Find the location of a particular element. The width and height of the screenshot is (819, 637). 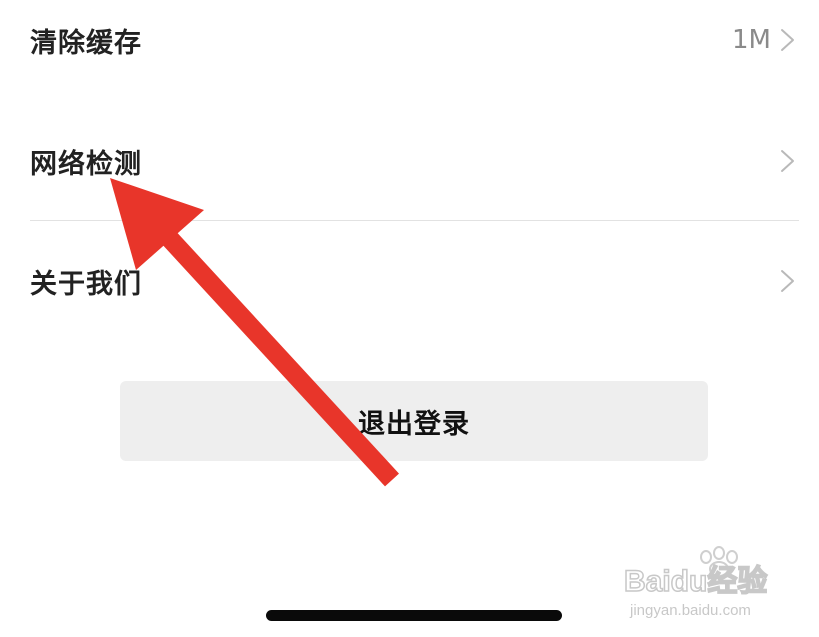

watermark-url-text: jingyan.baidu.com is located at coordinates (690, 610).